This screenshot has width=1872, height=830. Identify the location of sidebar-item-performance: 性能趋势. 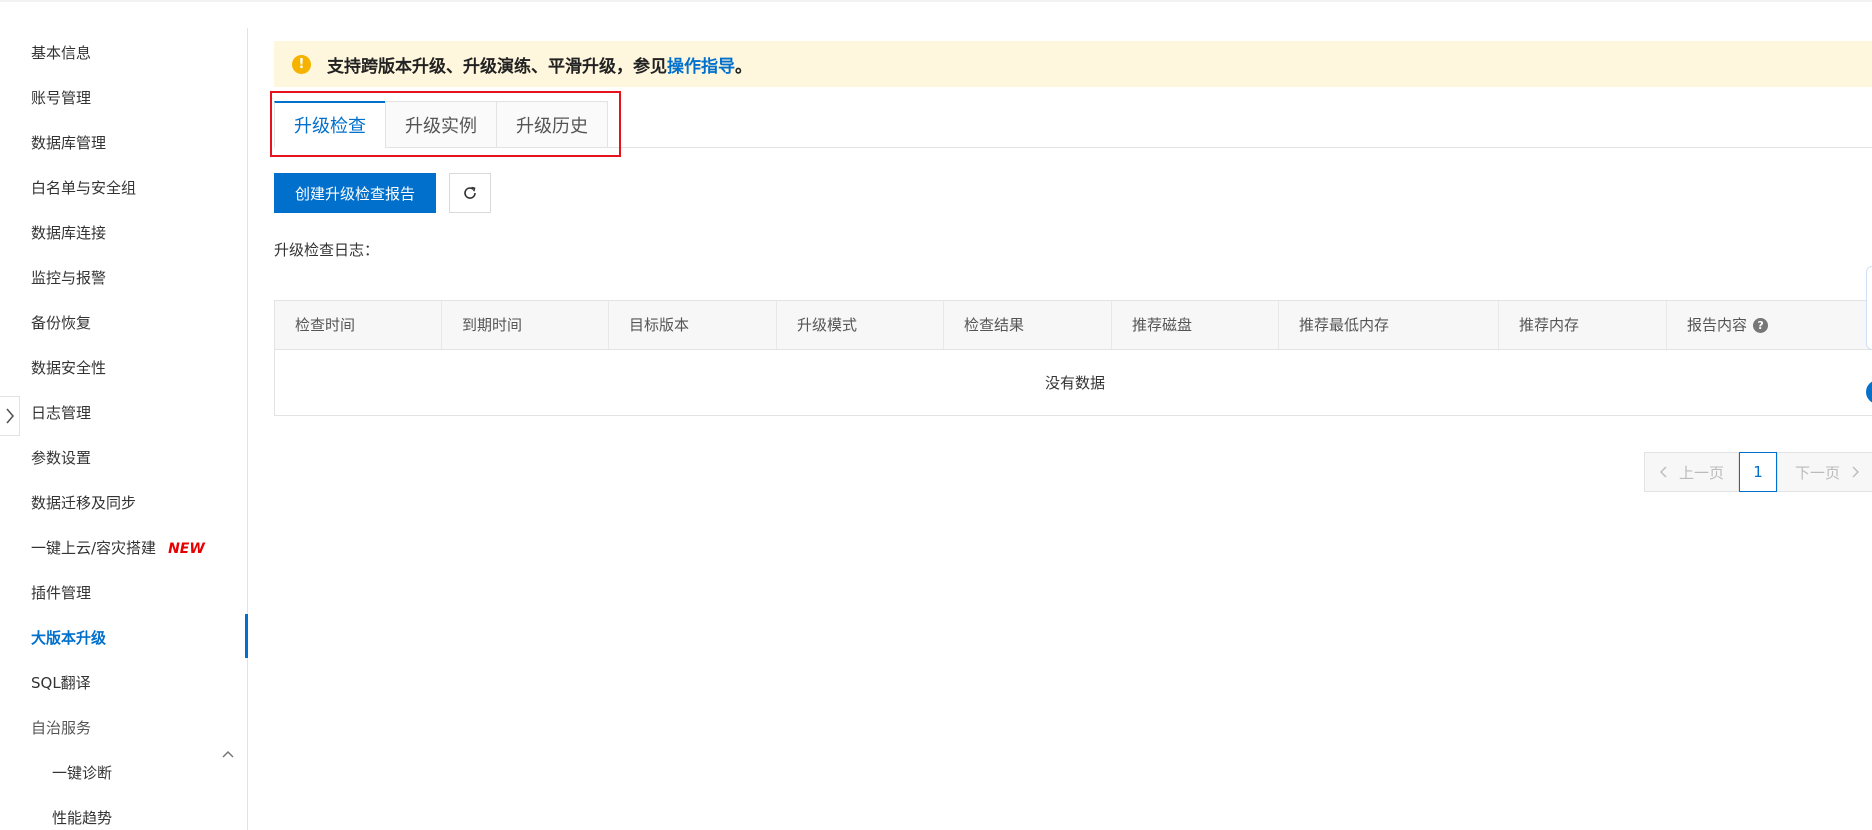
(82, 818).